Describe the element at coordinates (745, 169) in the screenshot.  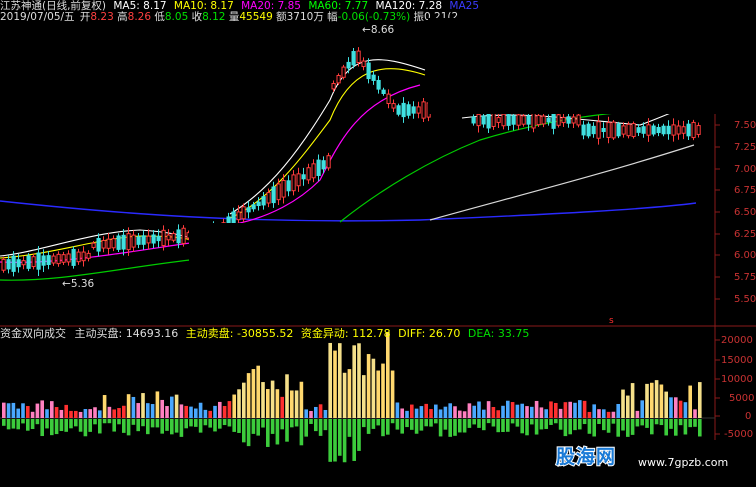
I see `price-axis-label: 7.00` at that location.